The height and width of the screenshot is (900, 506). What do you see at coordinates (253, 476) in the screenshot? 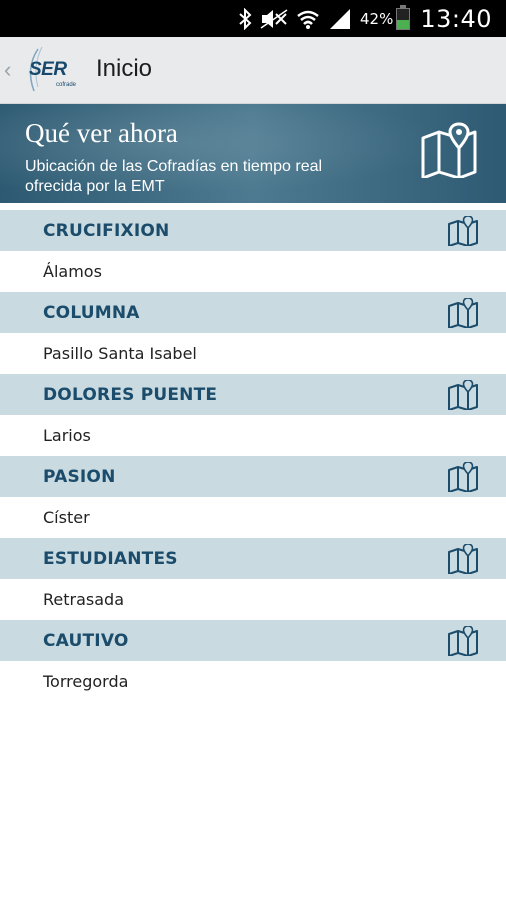
I see `cofradia-header: PASION` at bounding box center [253, 476].